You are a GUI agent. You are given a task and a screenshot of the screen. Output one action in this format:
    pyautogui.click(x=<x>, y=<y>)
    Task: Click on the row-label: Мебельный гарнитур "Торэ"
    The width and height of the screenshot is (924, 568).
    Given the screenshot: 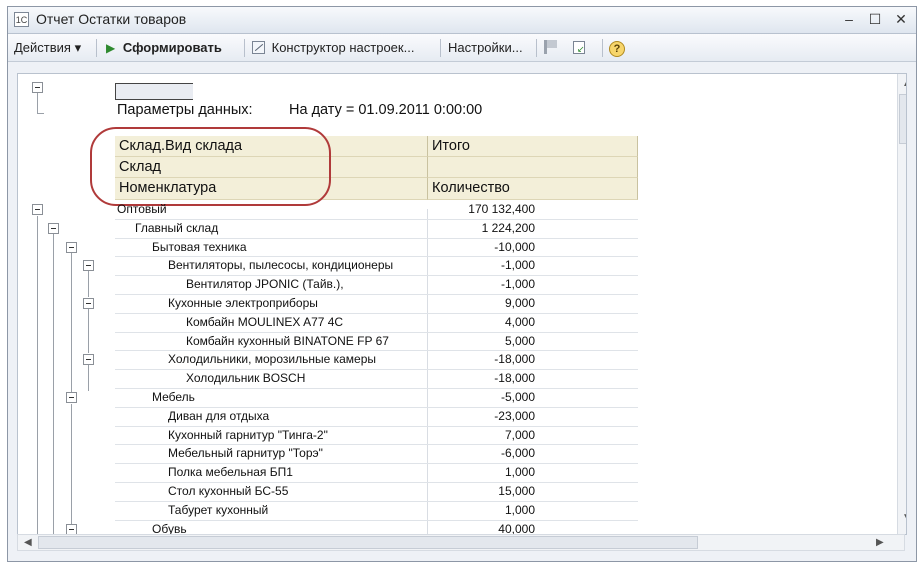 What is the action you would take?
    pyautogui.click(x=245, y=453)
    